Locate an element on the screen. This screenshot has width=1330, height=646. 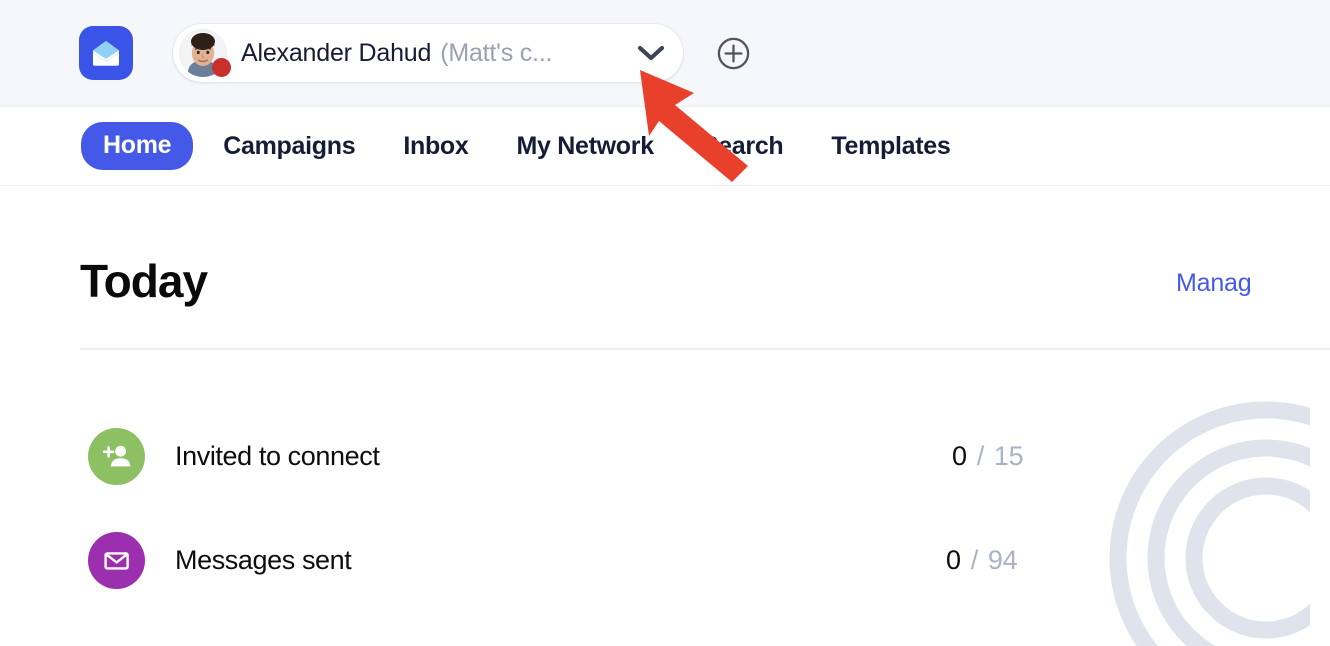
nav-item-inbox: Inbox is located at coordinates (435, 146).